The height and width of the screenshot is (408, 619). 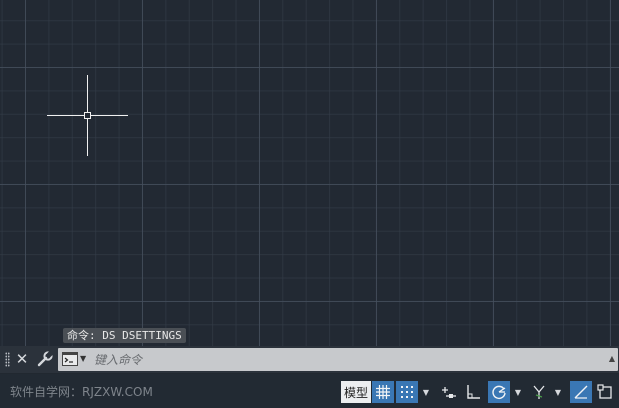 I want to click on snap-icon, so click(x=407, y=392).